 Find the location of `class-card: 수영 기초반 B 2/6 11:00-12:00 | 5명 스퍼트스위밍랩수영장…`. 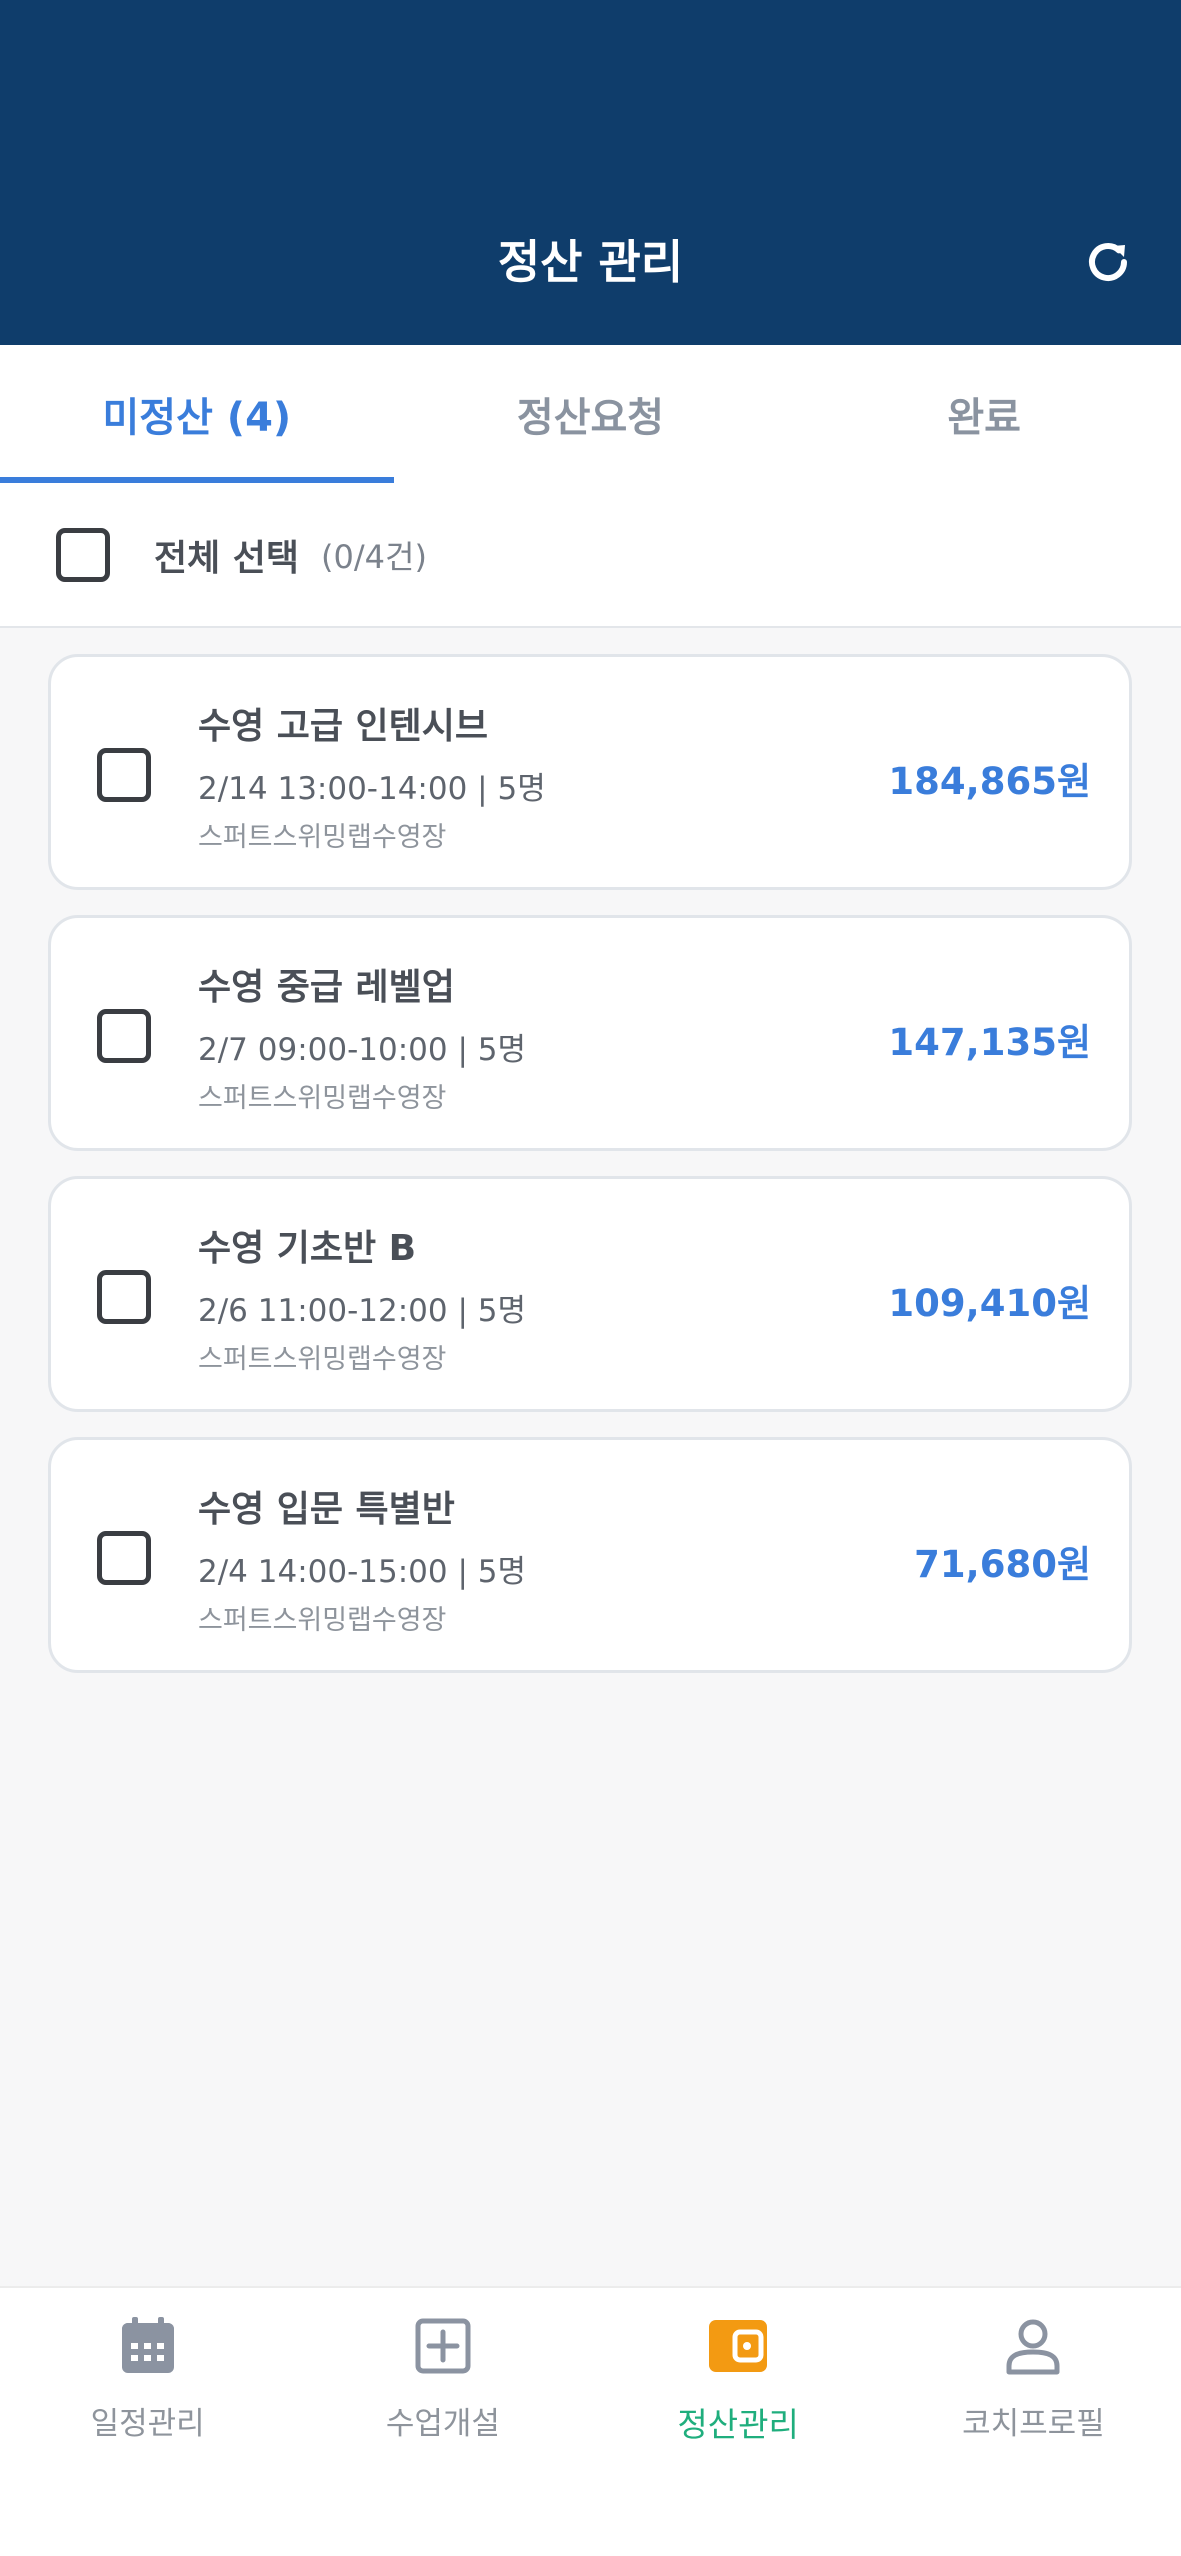

class-card: 수영 기초반 B 2/6 11:00-12:00 | 5명 스퍼트스위밍랩수영장… is located at coordinates (590, 1294).